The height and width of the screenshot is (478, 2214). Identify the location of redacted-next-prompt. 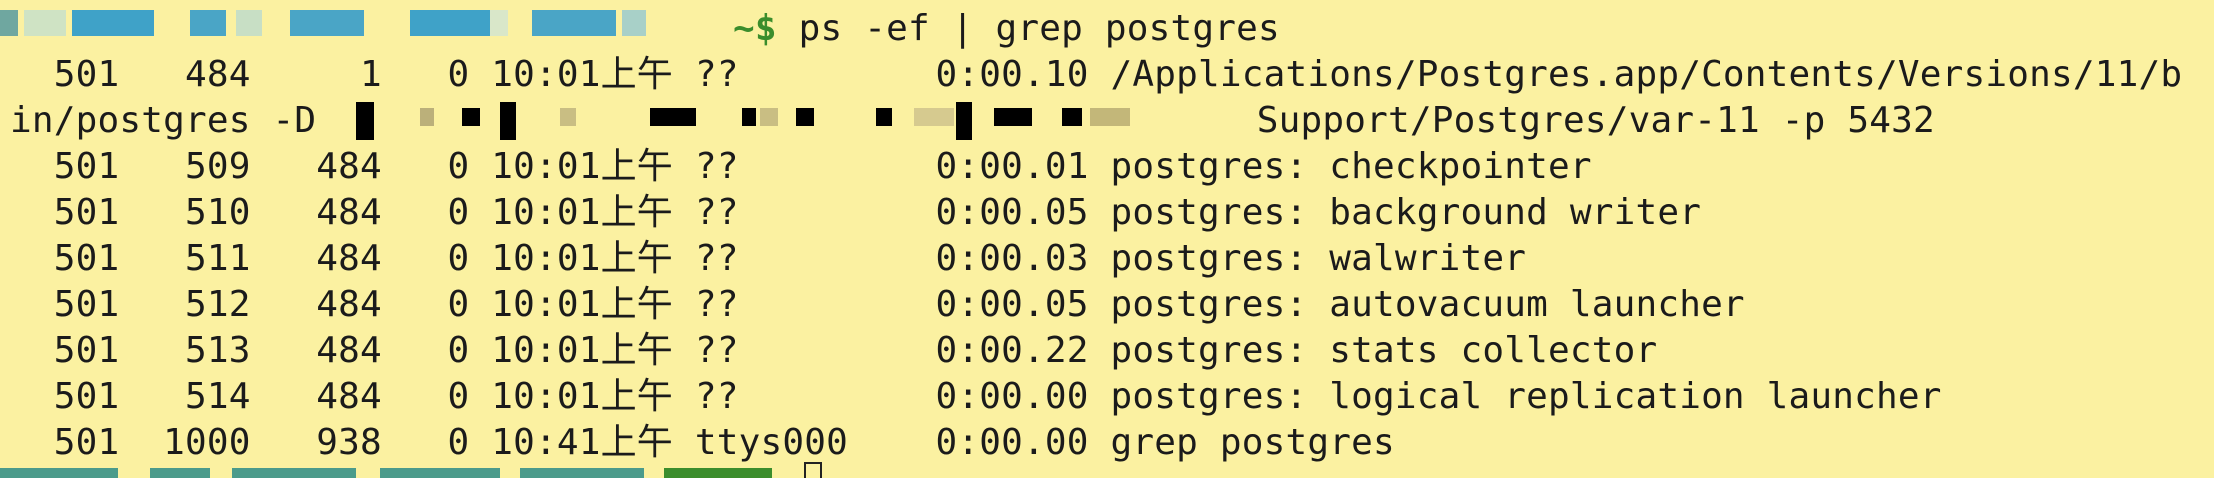
(390, 473).